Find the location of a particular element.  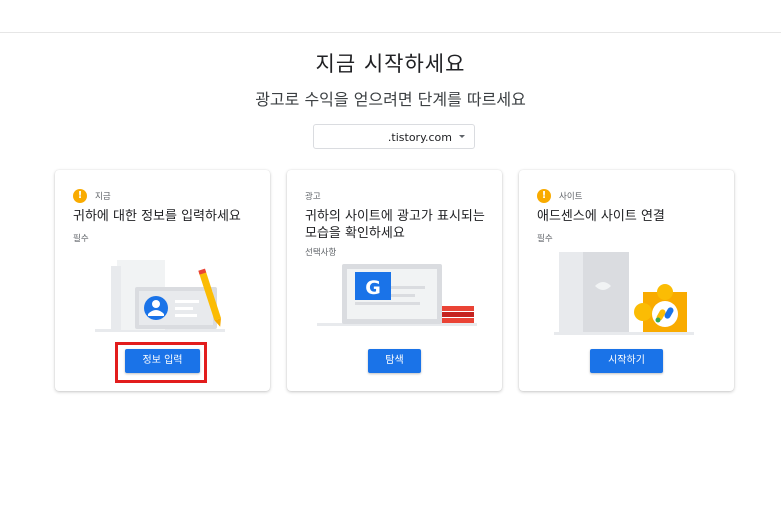

svg-text: G is located at coordinates (373, 288).